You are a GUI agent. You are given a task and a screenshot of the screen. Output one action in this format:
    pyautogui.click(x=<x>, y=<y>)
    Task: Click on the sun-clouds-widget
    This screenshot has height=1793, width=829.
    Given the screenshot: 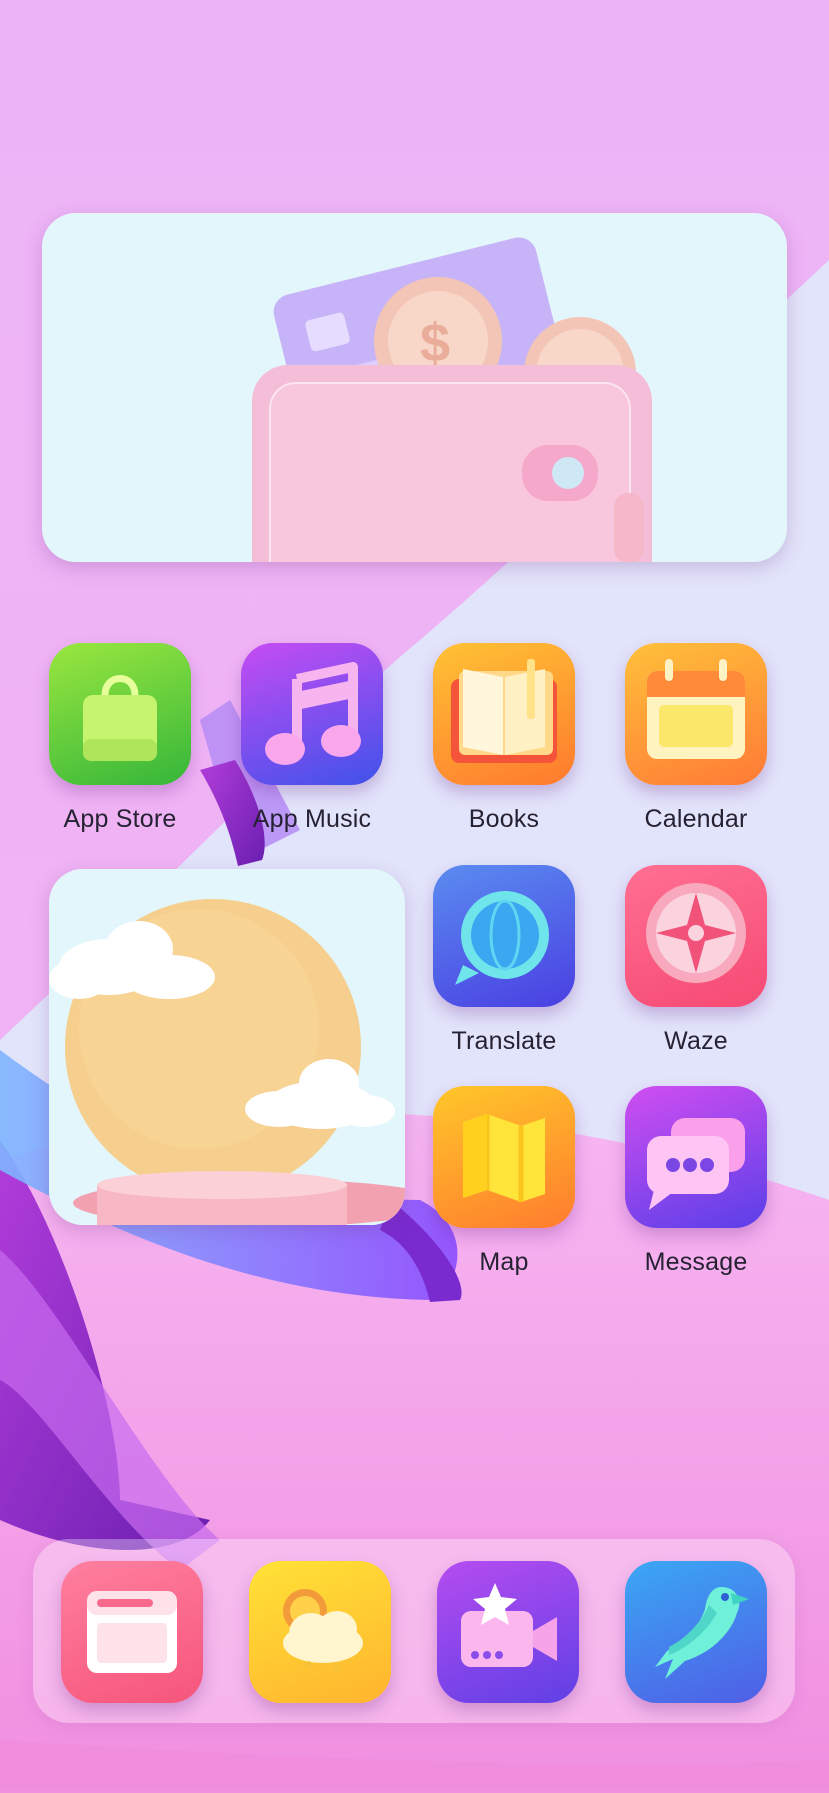 What is the action you would take?
    pyautogui.click(x=227, y=1047)
    